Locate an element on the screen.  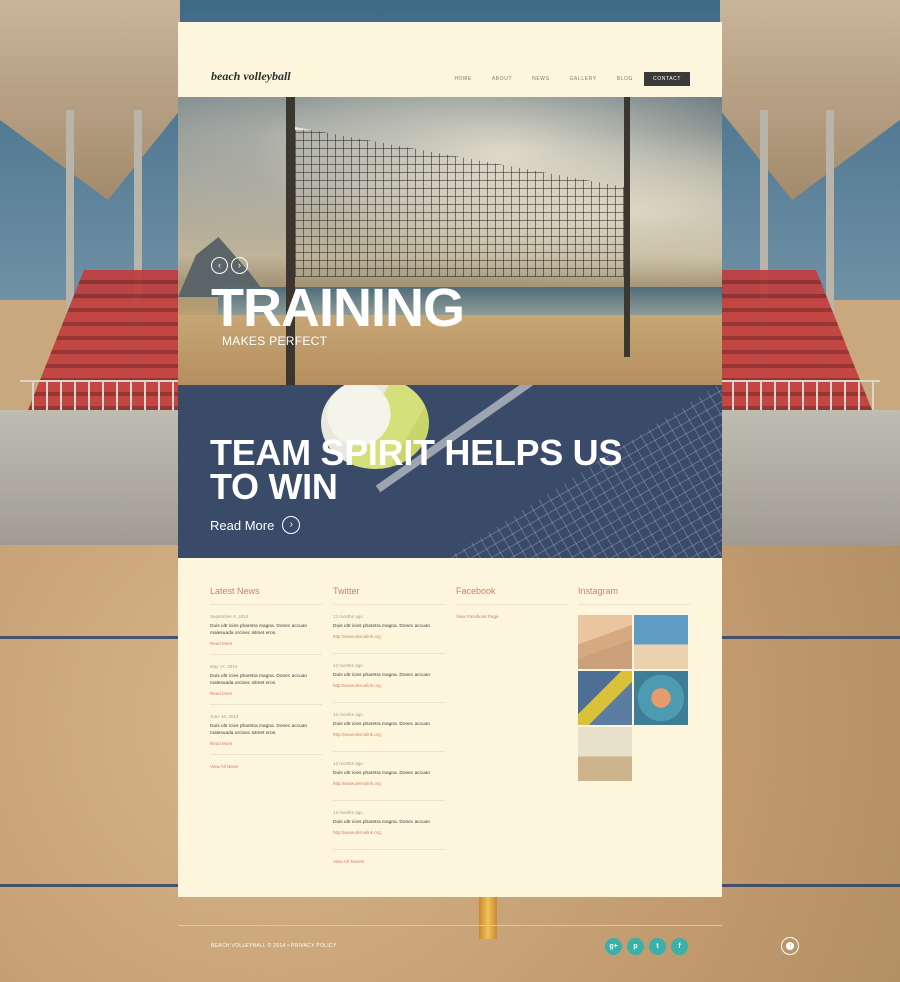
twitter-icon: t is located at coordinates (657, 946).